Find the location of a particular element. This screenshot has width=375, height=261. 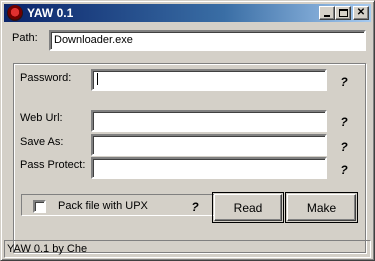

upx-checkbox is located at coordinates (39, 206).